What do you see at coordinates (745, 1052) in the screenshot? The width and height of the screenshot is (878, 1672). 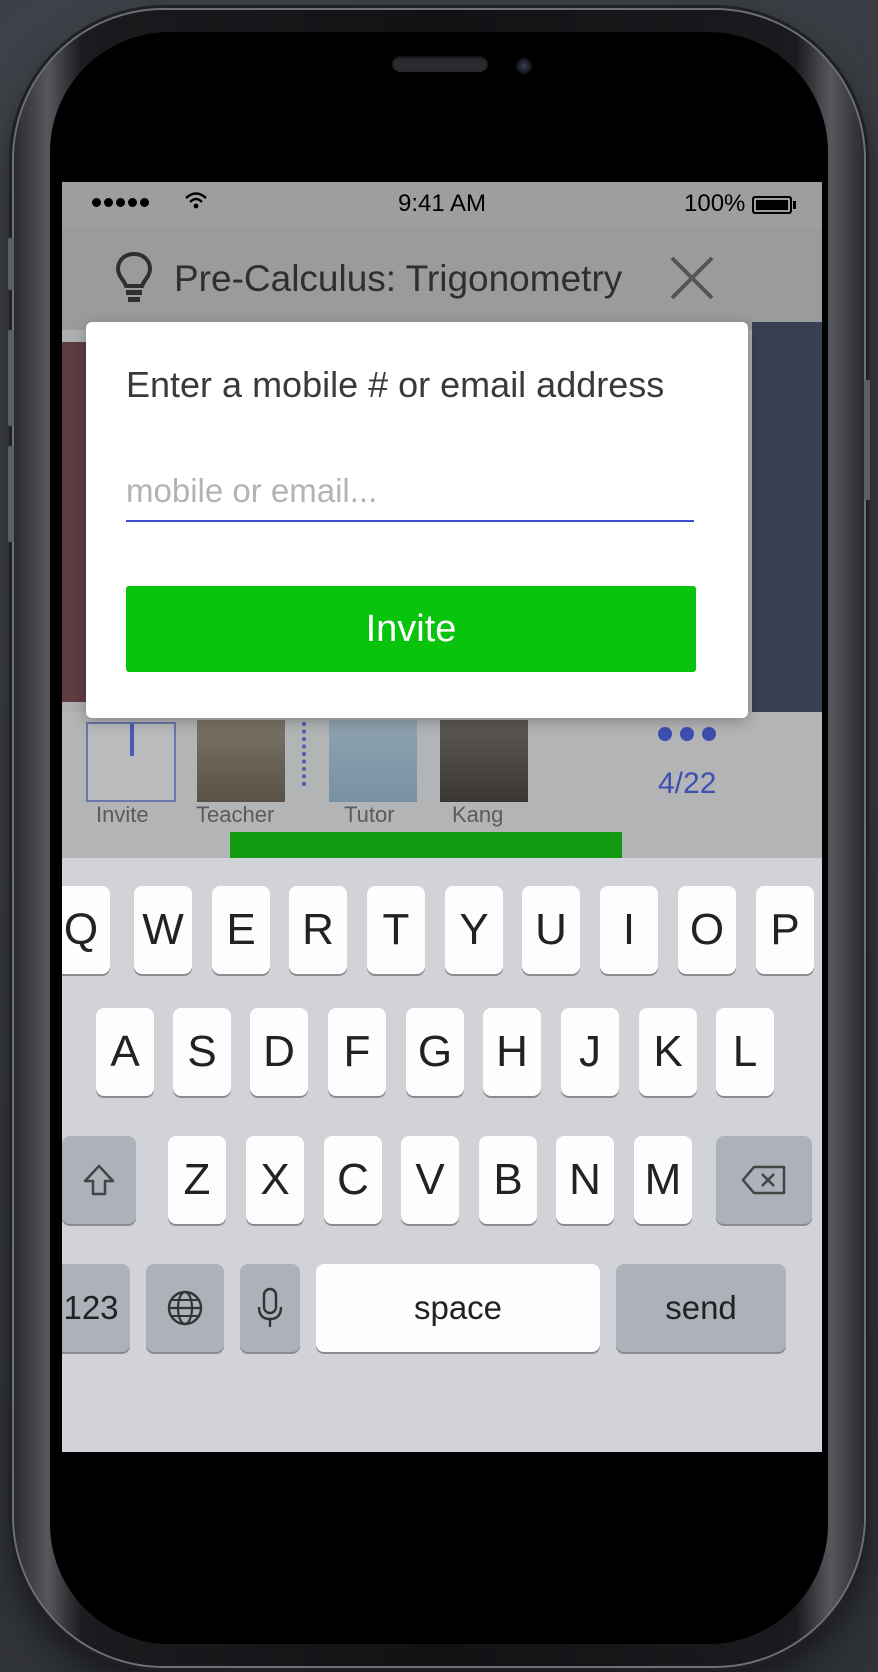 I see `key-l: L` at bounding box center [745, 1052].